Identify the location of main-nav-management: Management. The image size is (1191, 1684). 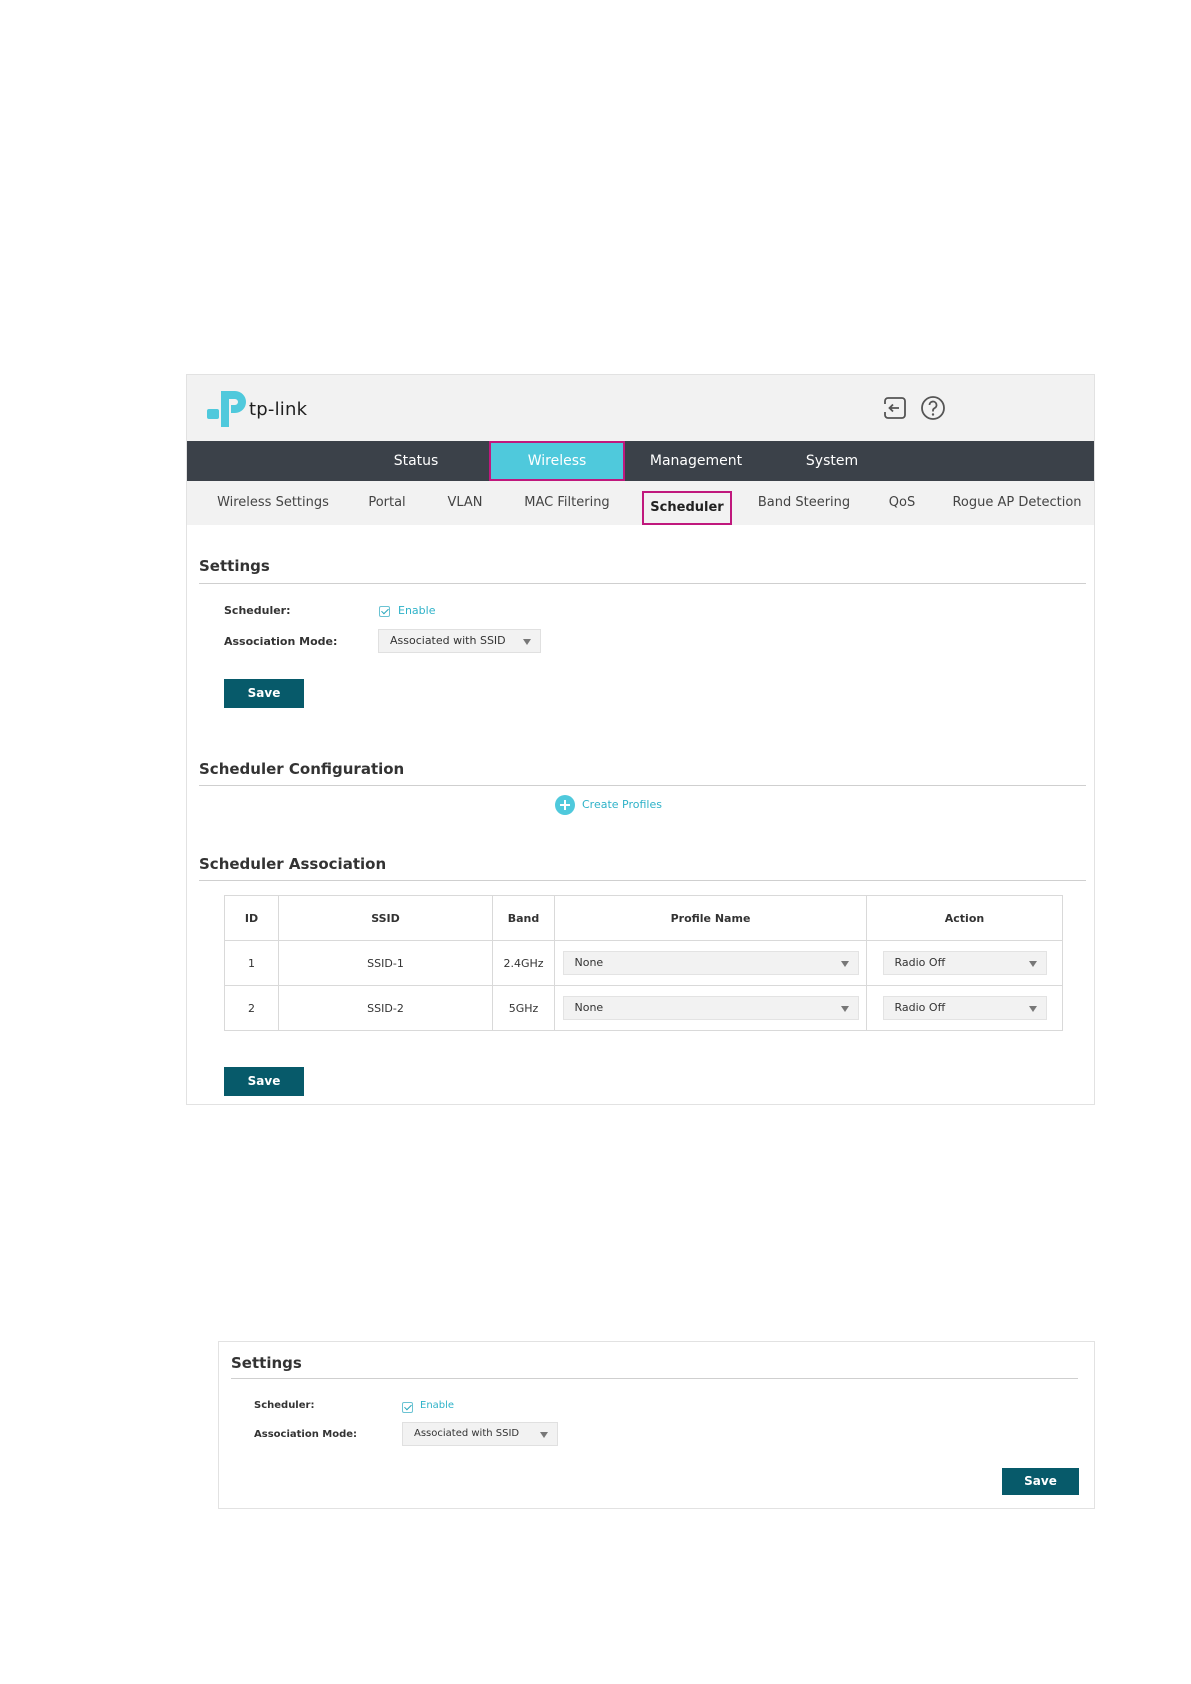
(696, 461).